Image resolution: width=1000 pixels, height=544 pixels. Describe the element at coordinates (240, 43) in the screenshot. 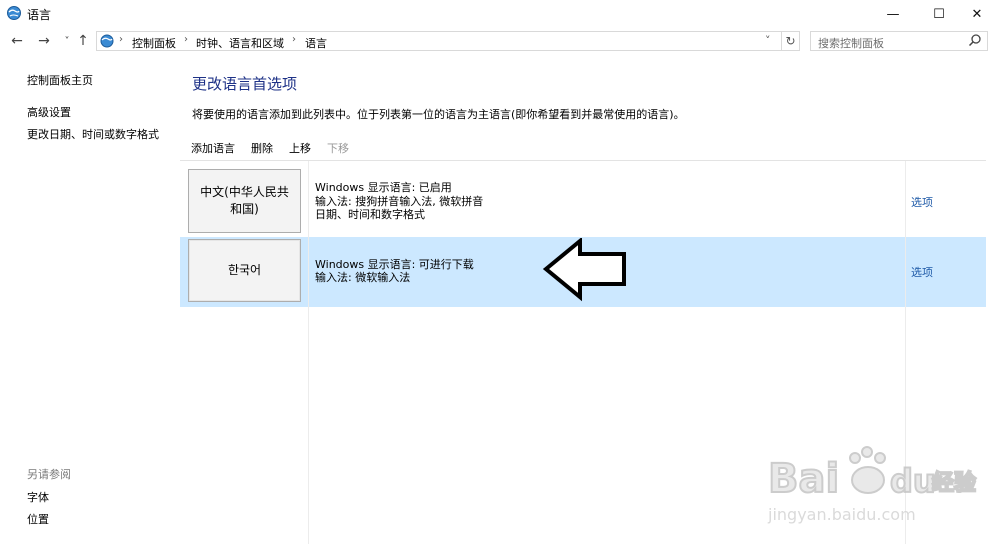

I see `breadcrumb-clock-language-region: 时钟、语言和区域` at that location.